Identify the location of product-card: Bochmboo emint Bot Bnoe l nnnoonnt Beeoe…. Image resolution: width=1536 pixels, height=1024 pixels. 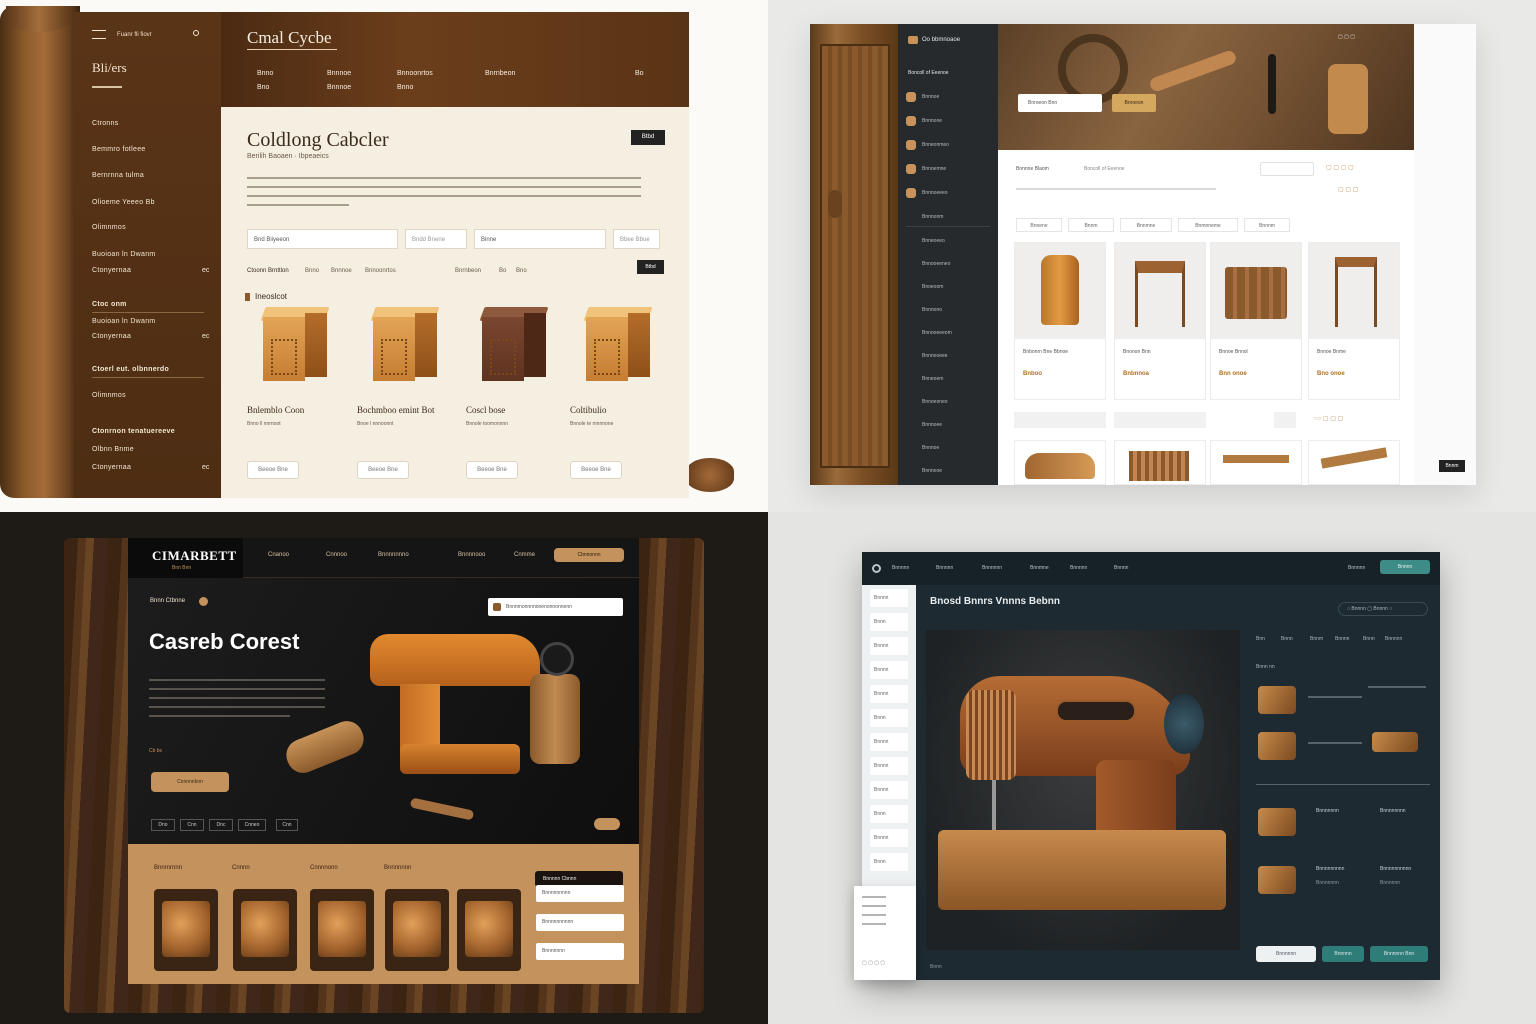
(407, 393).